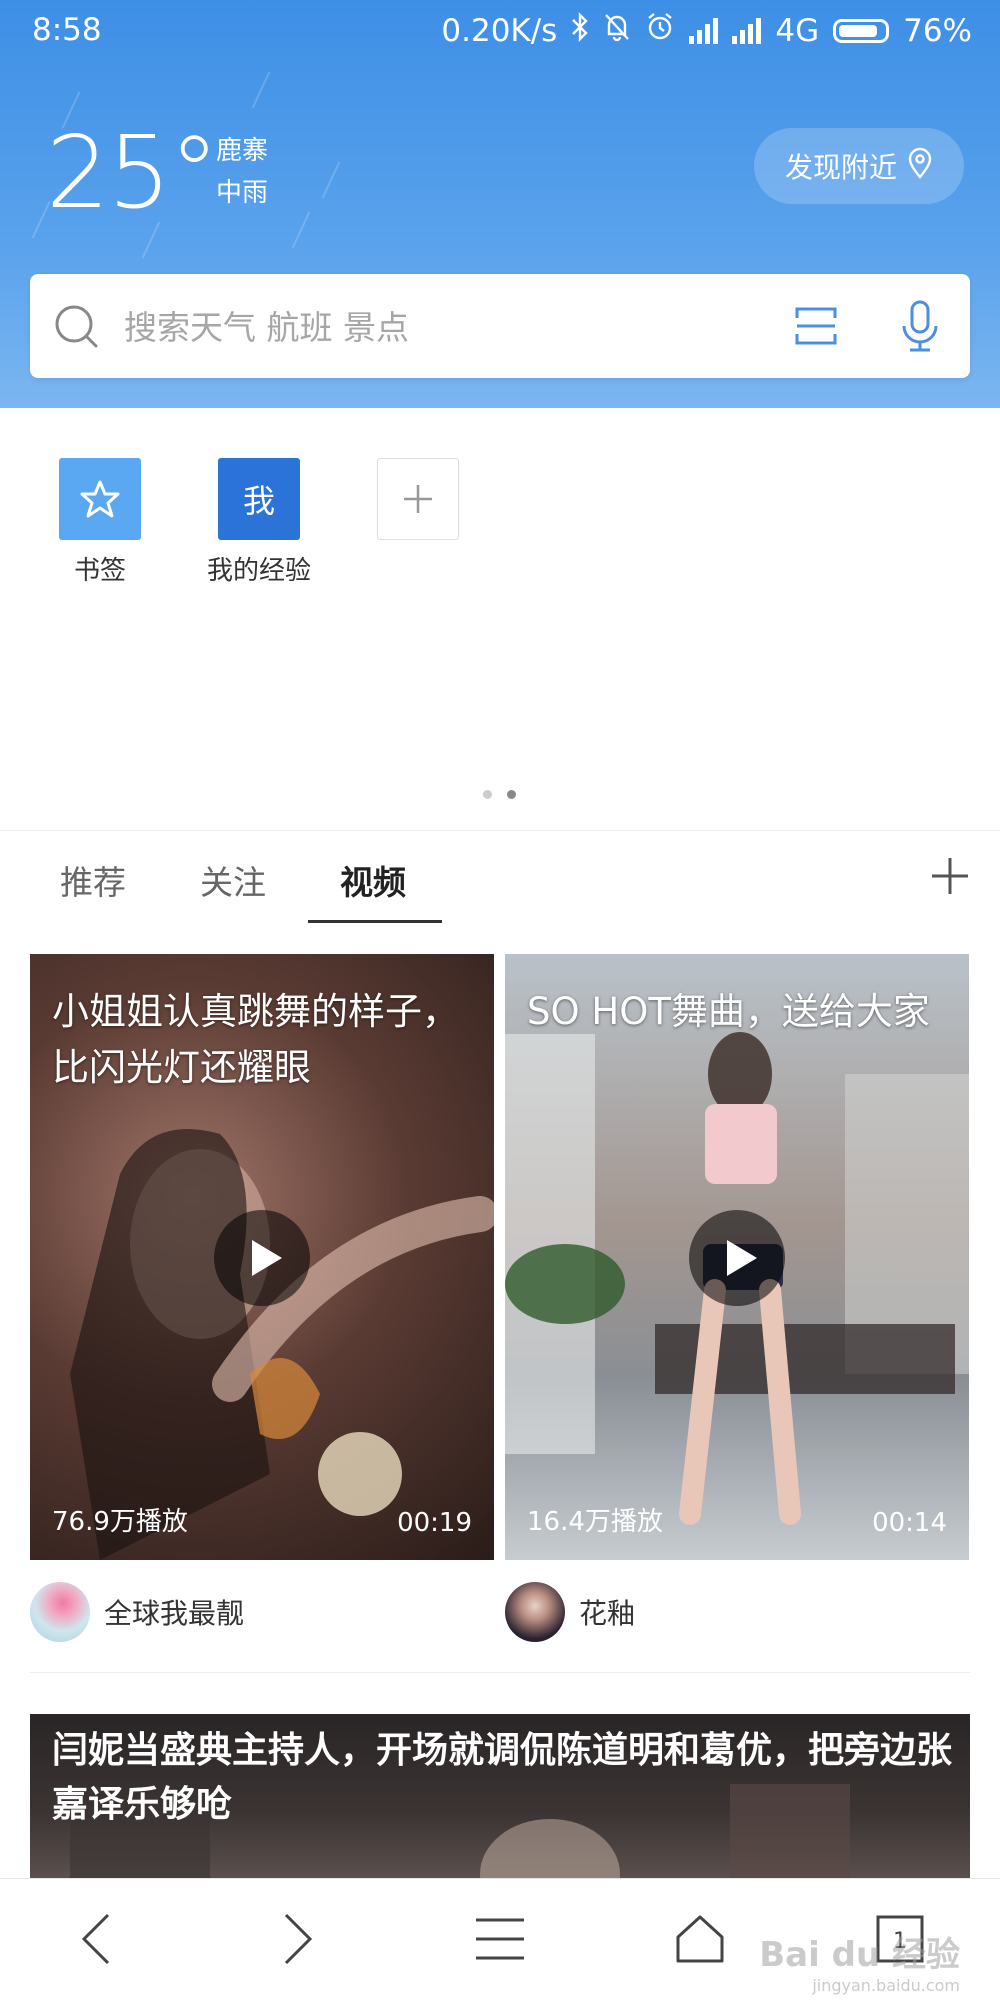 The height and width of the screenshot is (2001, 1000). I want to click on search-bar, so click(500, 326).